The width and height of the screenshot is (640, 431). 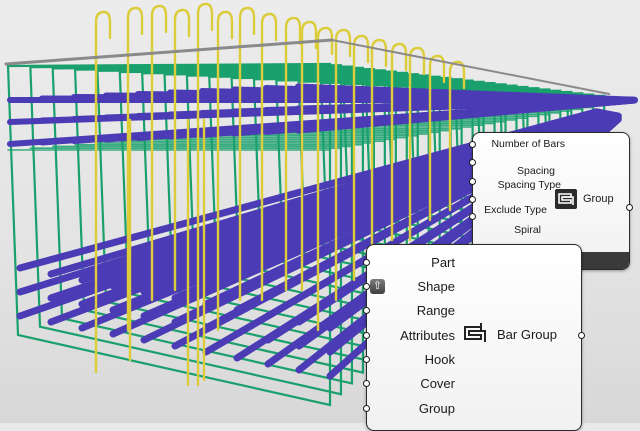 I want to click on input-label: Group, so click(x=436, y=408).